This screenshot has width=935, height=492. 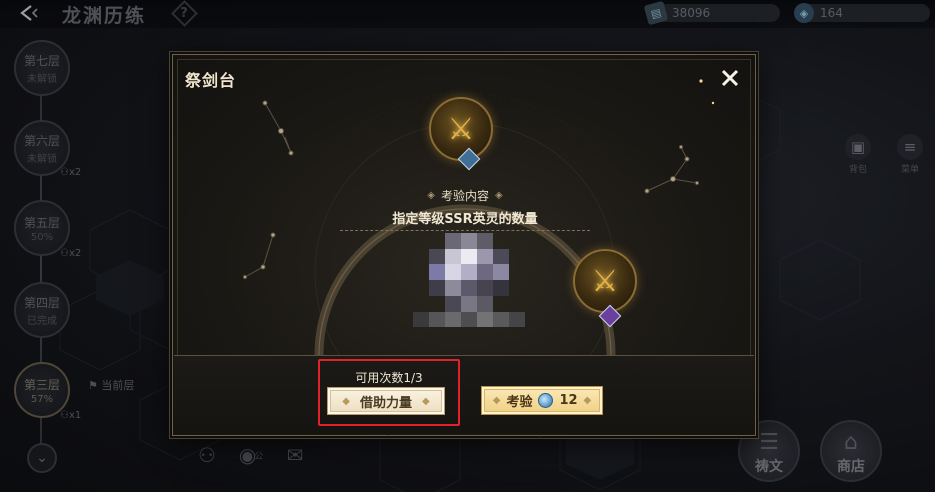 What do you see at coordinates (464, 395) in the screenshot?
I see `dialog-action-bar` at bounding box center [464, 395].